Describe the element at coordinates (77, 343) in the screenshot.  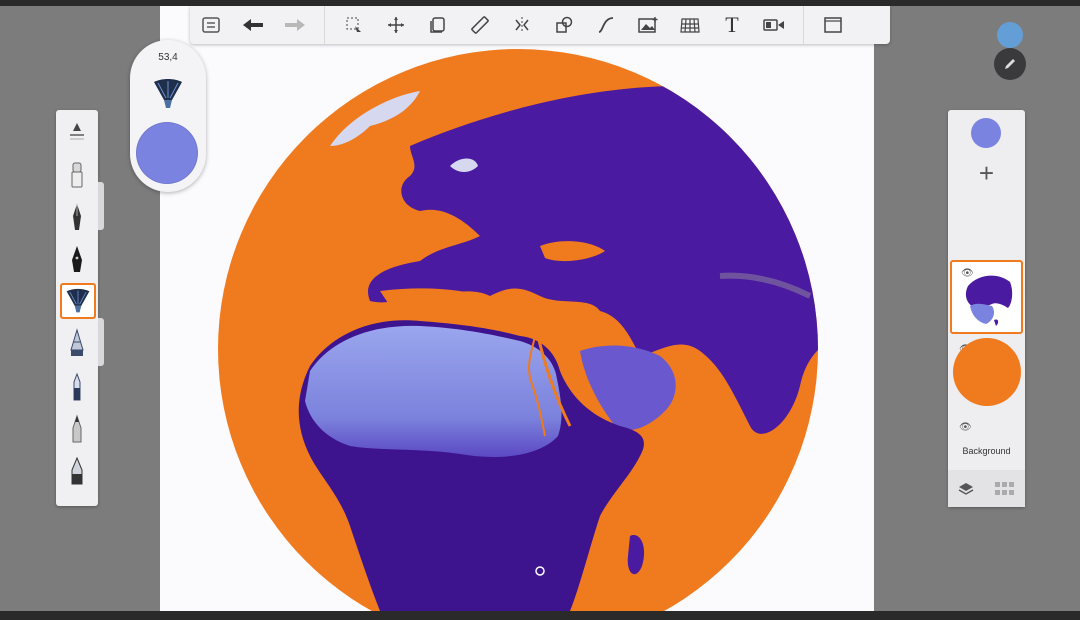
I see `airbrush-icon` at that location.